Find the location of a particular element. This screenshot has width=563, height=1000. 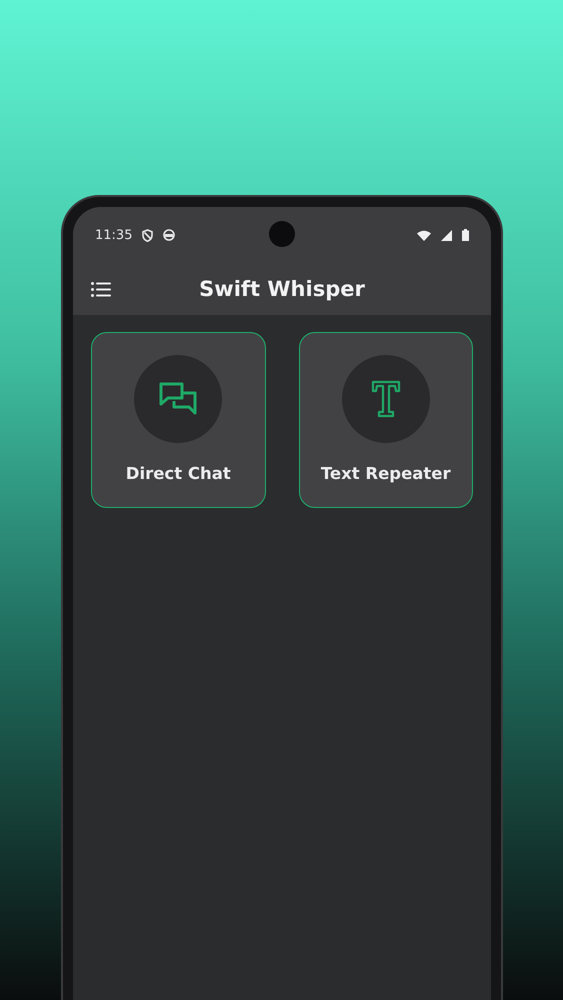

shield-icon is located at coordinates (148, 235).